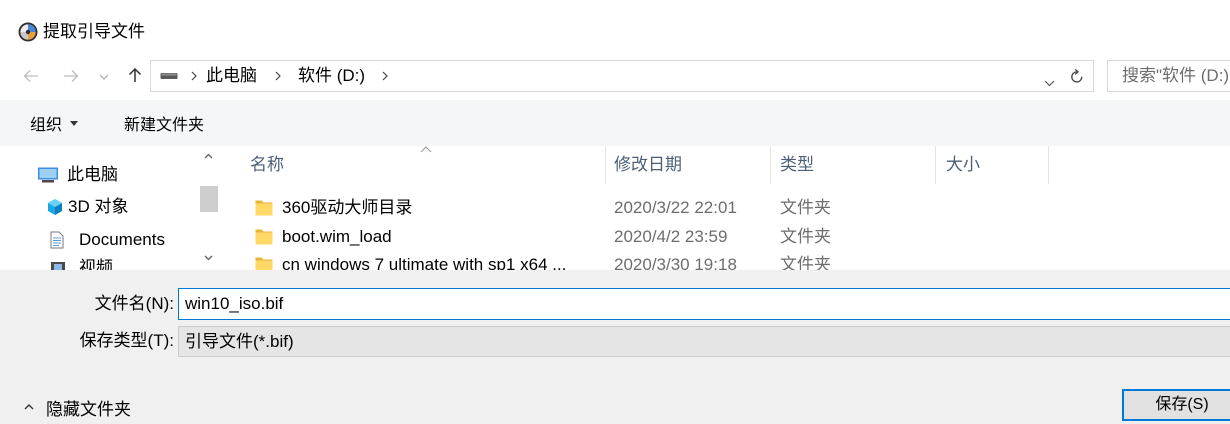 The height and width of the screenshot is (424, 1230). What do you see at coordinates (28, 32) in the screenshot?
I see `app-disc-icon` at bounding box center [28, 32].